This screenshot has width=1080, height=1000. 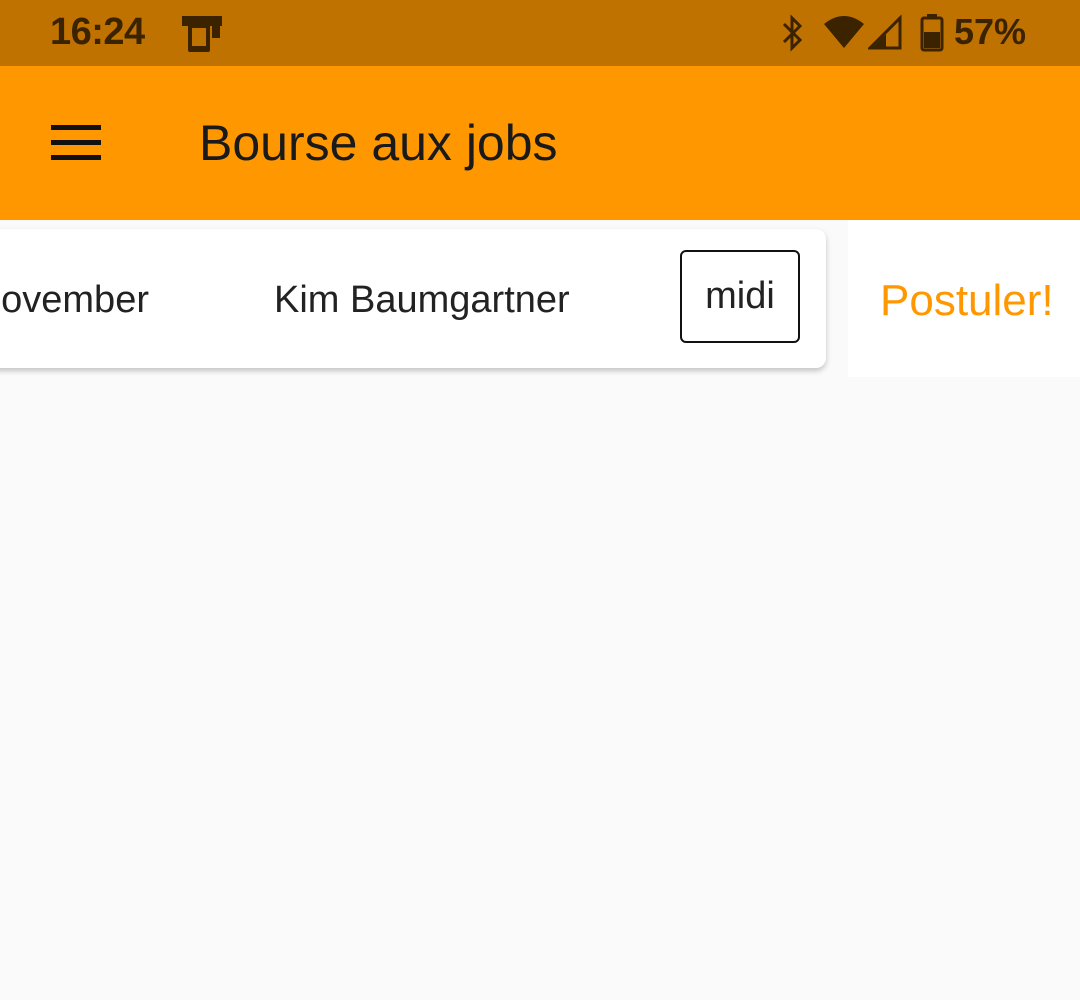 I want to click on bluetooth-icon, so click(x=792, y=33).